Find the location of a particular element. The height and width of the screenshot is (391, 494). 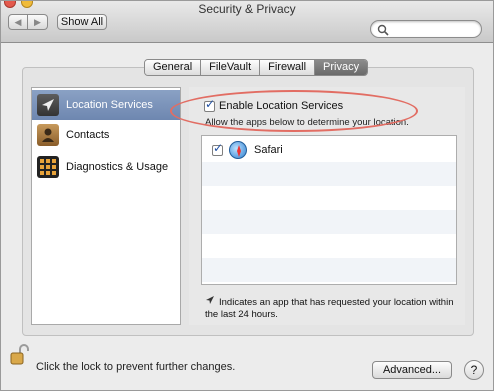

search-icon is located at coordinates (383, 30).